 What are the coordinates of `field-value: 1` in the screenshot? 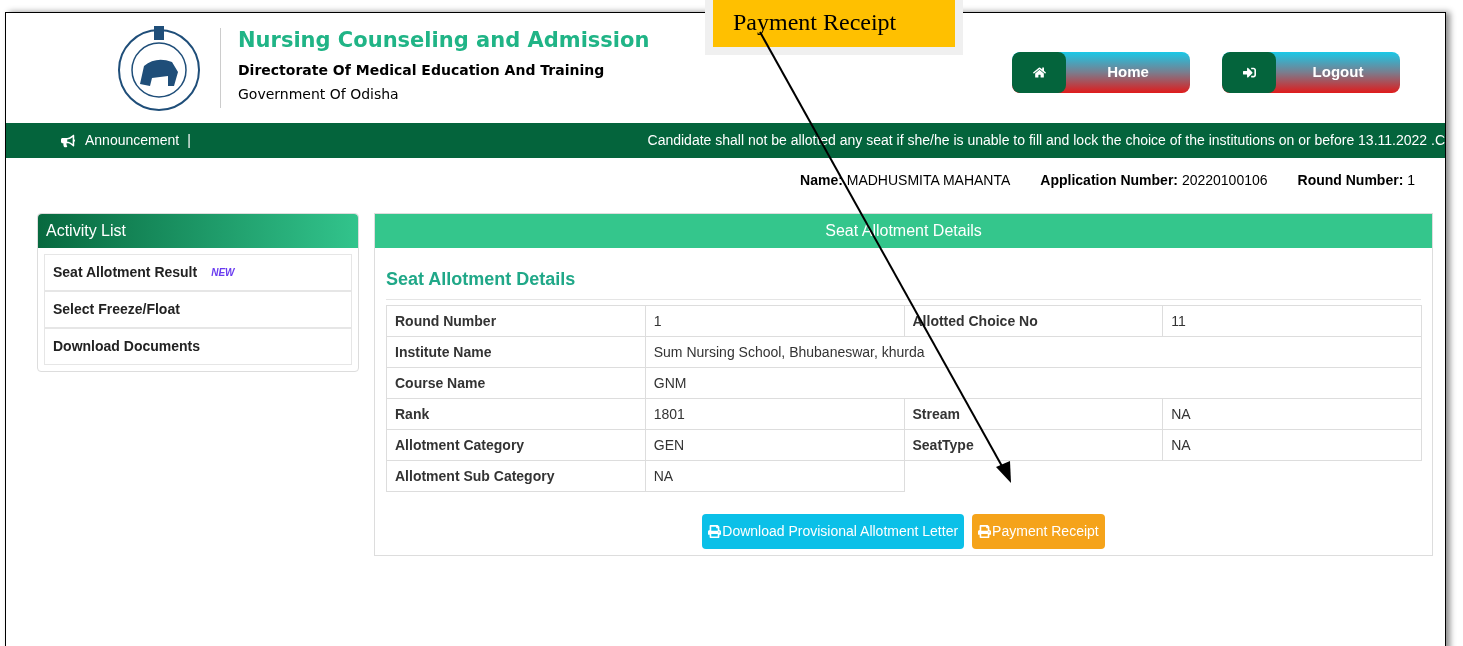 It's located at (774, 321).